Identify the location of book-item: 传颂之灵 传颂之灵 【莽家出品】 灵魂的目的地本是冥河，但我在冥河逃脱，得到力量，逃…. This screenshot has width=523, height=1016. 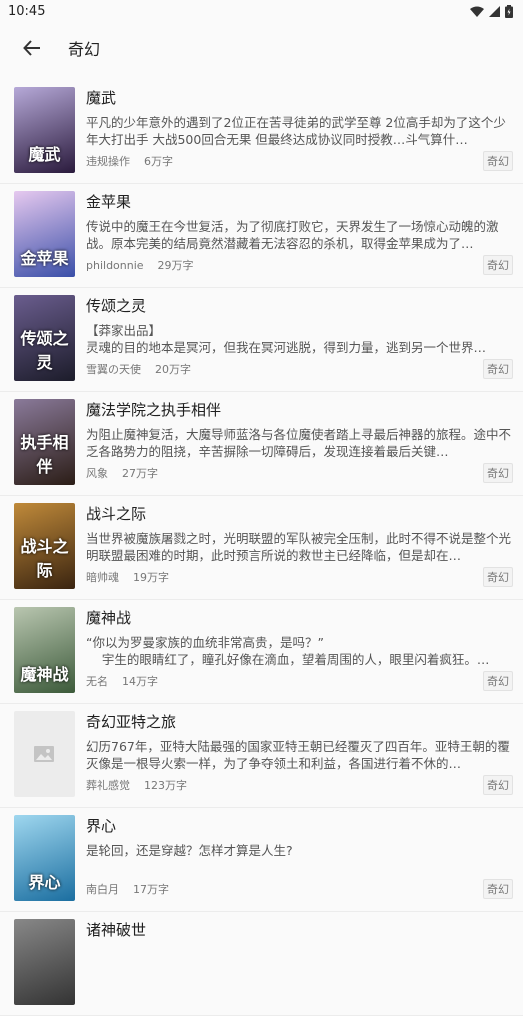
(261, 340).